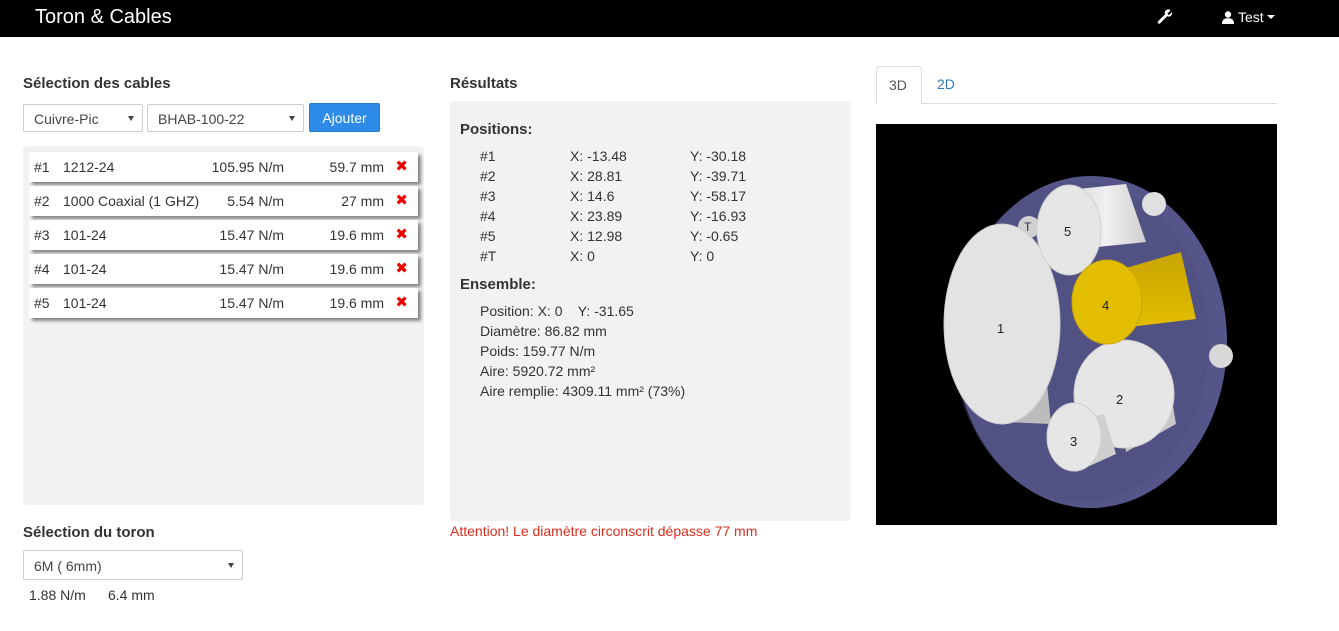  I want to click on ensemble-weight: Poids: 159.77 N/m, so click(538, 351).